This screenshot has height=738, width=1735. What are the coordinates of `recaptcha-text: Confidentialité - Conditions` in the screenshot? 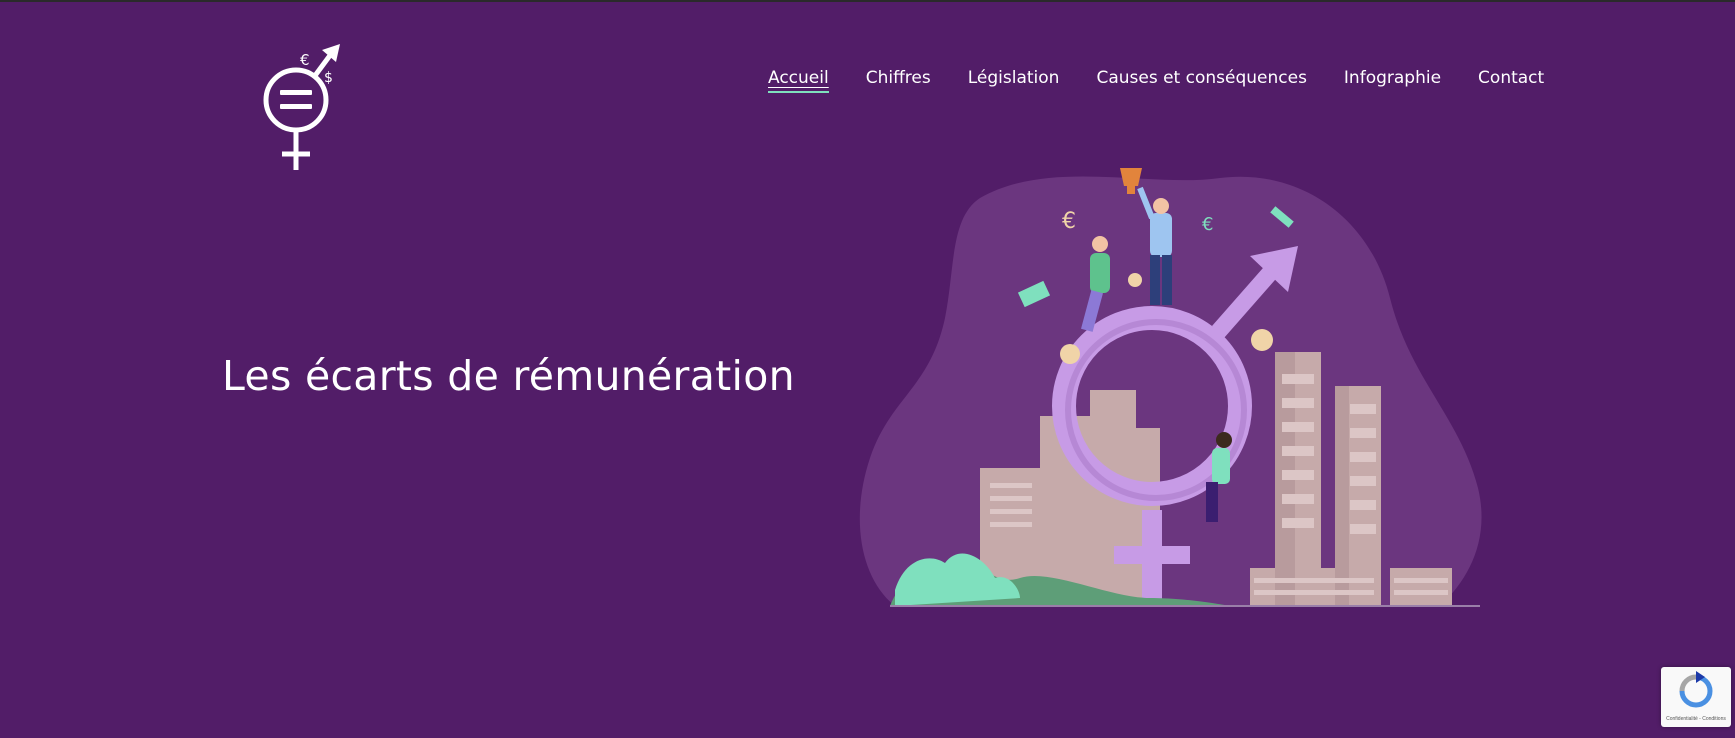 It's located at (1696, 719).